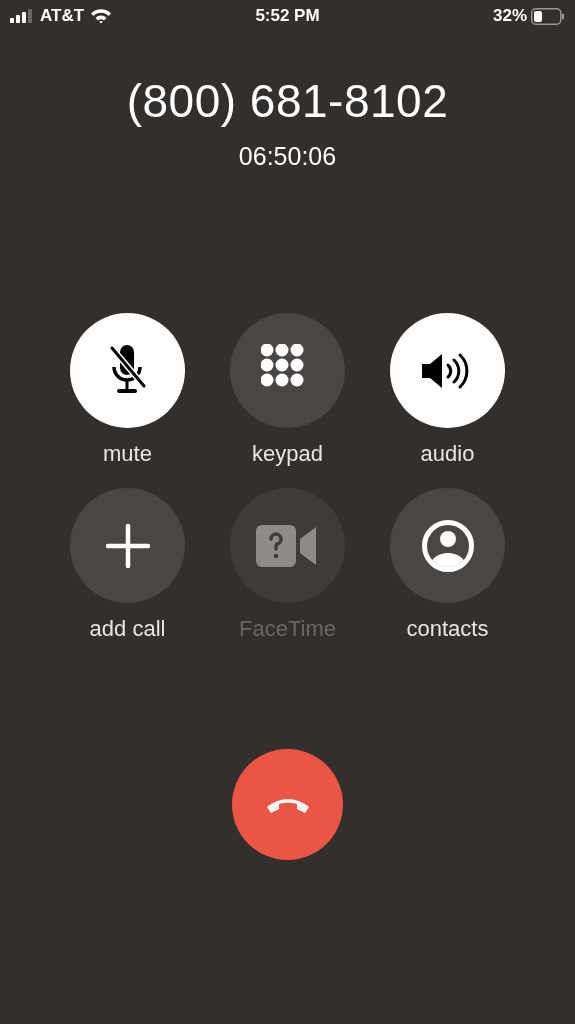  I want to click on signal-icon, so click(22, 16).